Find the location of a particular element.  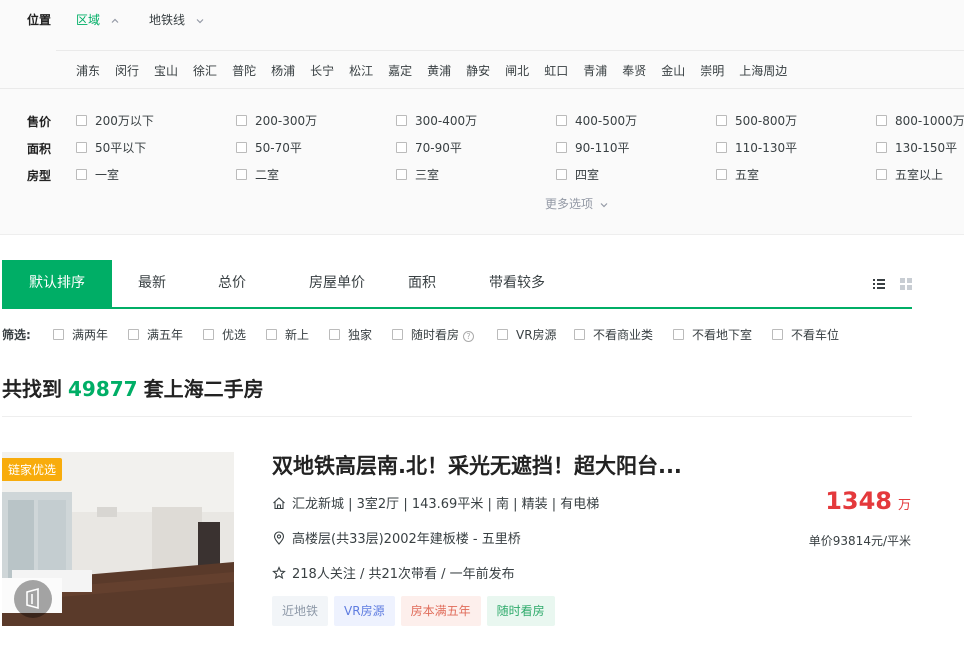

help-icon: ? is located at coordinates (469, 336).